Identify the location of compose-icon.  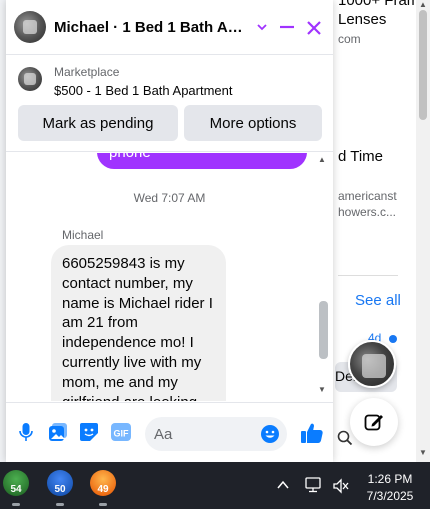
(373, 422).